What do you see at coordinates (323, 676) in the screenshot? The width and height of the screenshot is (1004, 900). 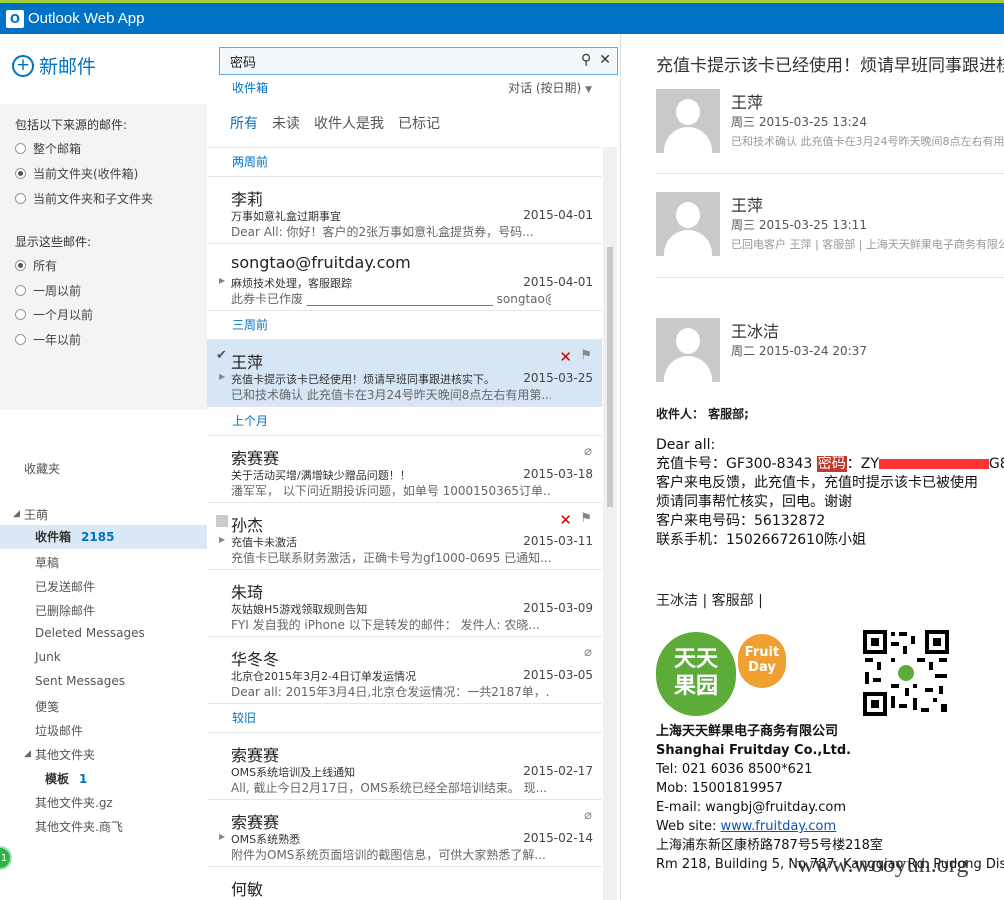 I see `subject: 北京仓2015年3月2-4日订单发运情况` at bounding box center [323, 676].